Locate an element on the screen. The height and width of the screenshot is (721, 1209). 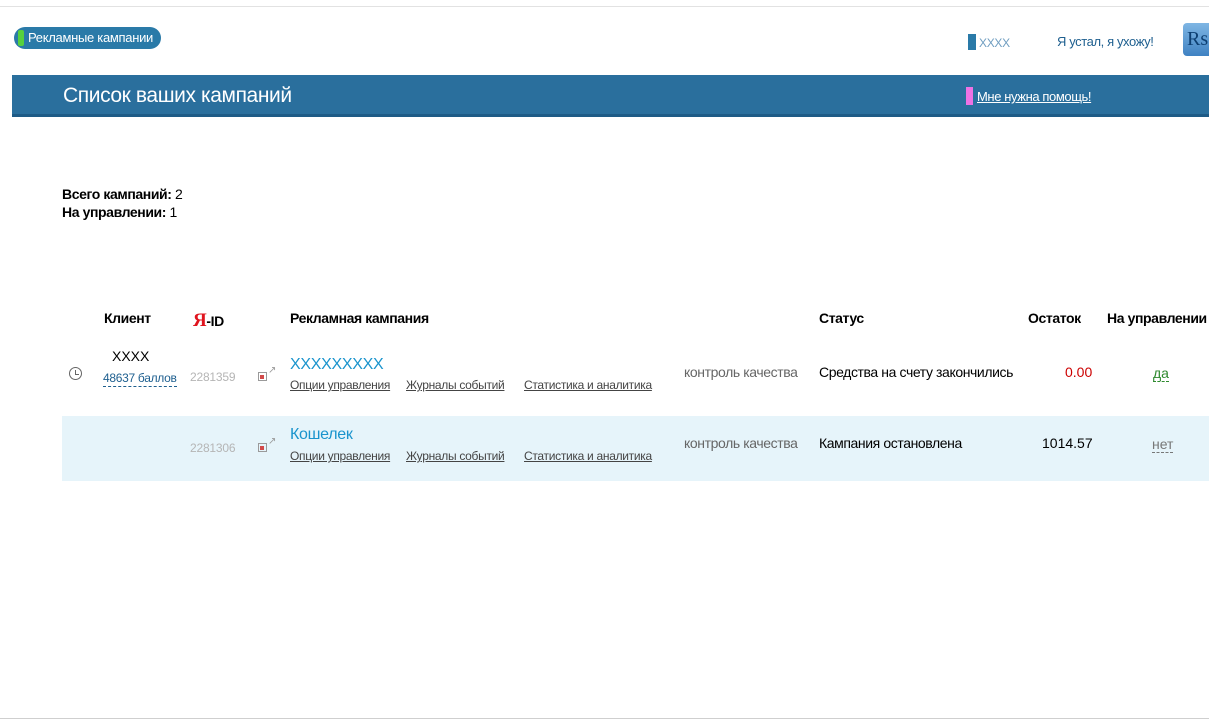
section-tab-label: Рекламные кампании is located at coordinates (90, 37).